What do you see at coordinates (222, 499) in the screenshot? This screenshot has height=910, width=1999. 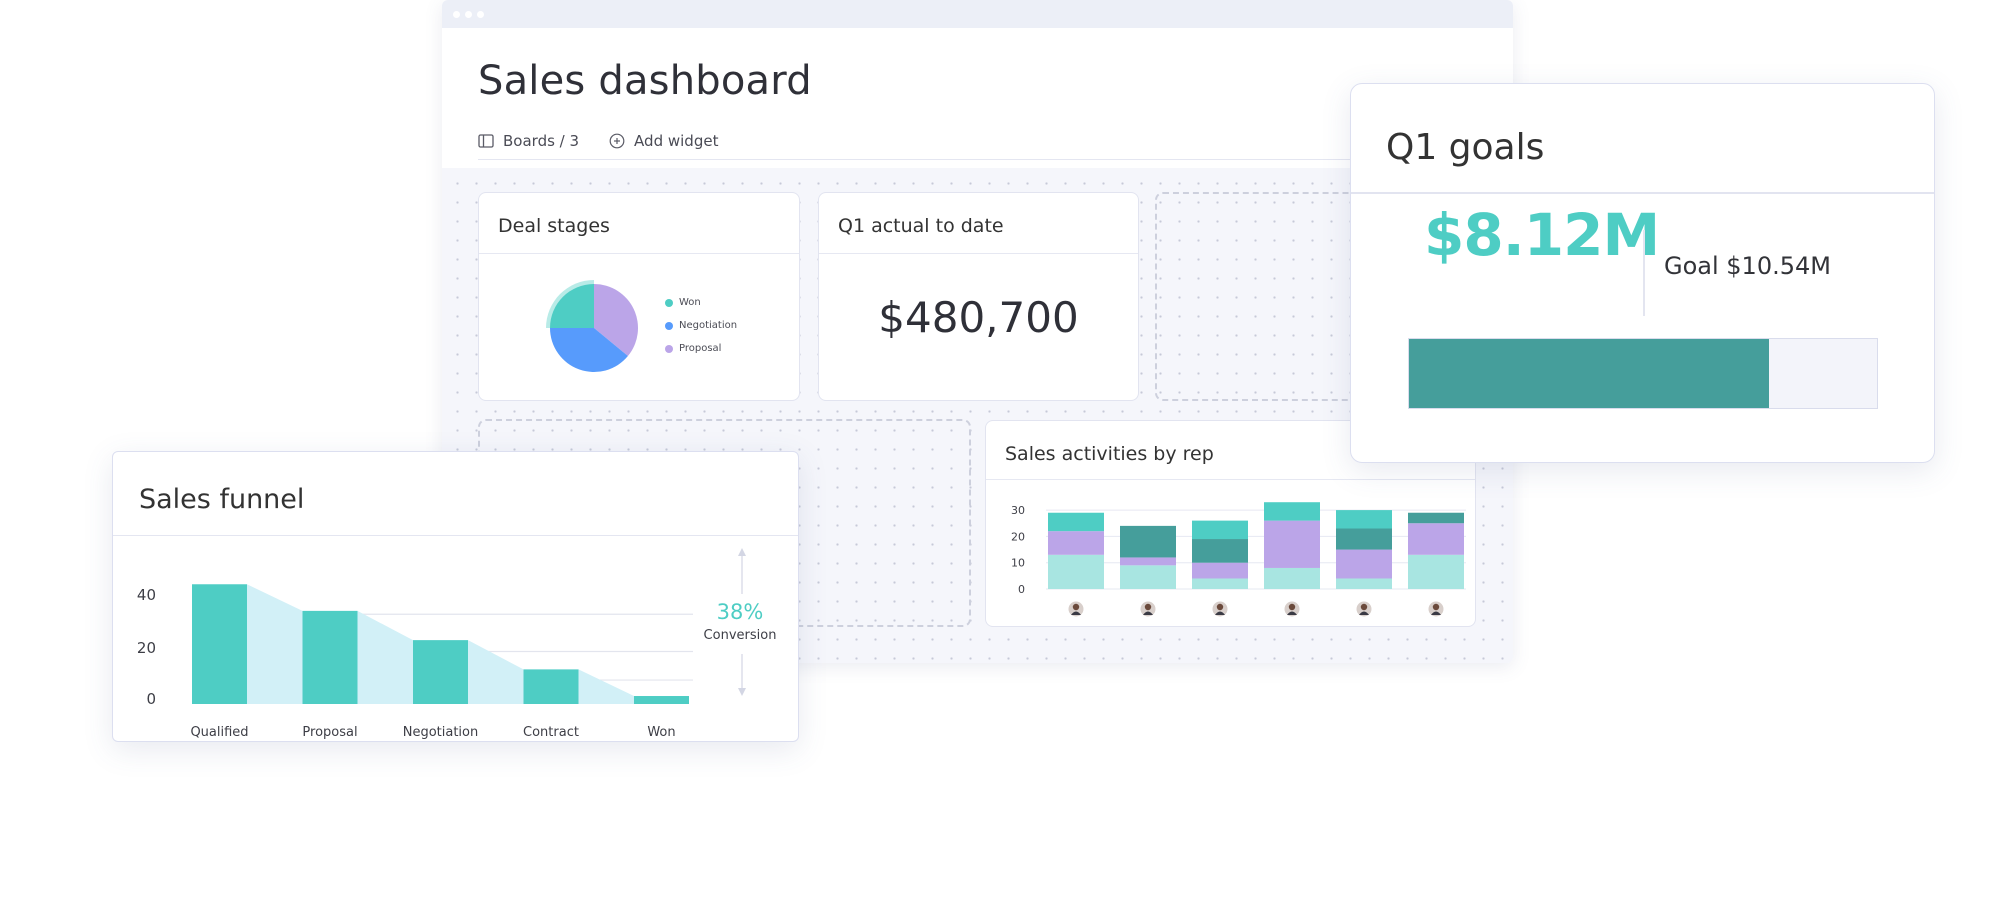 I see `widget-title: Sales funnel` at bounding box center [222, 499].